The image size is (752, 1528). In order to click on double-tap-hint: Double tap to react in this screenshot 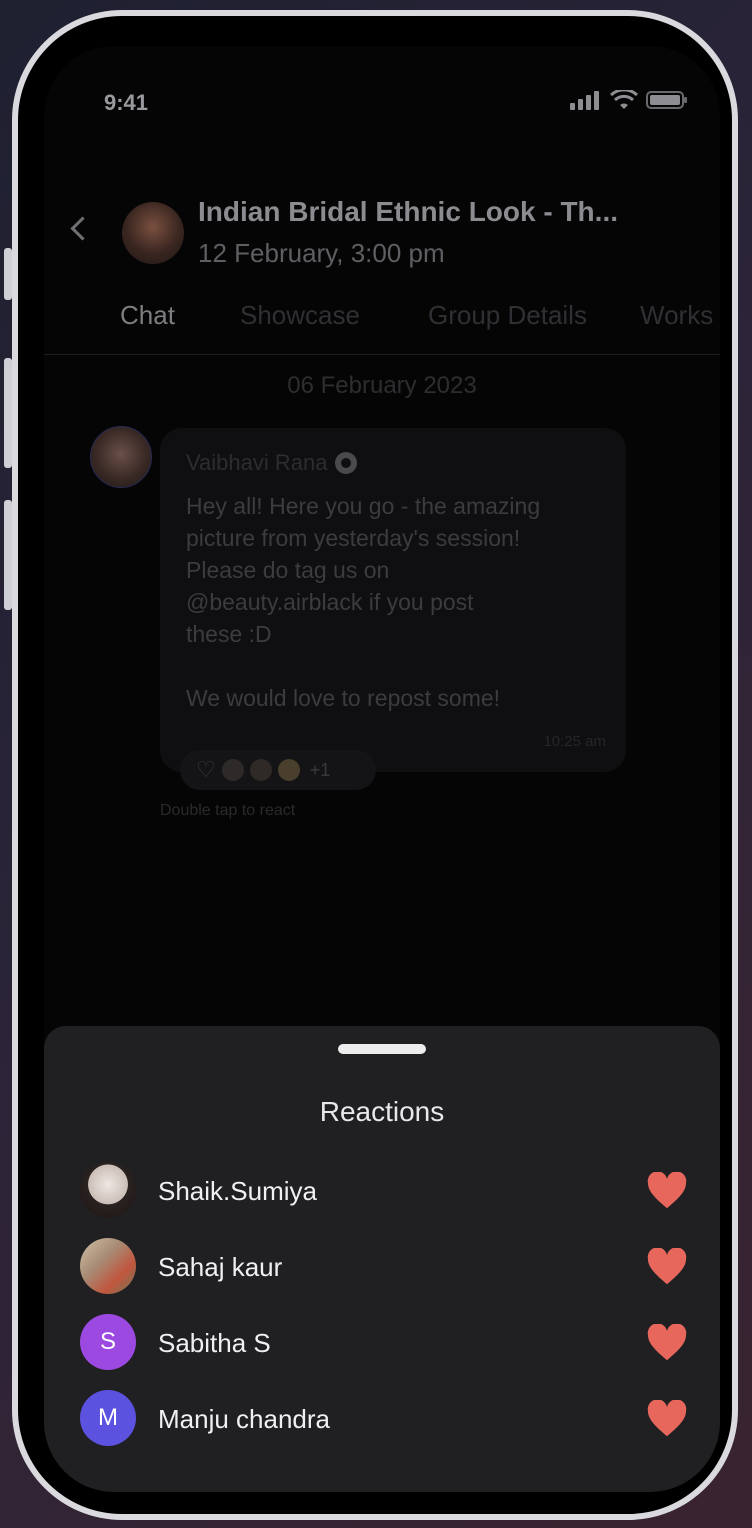, I will do `click(228, 810)`.